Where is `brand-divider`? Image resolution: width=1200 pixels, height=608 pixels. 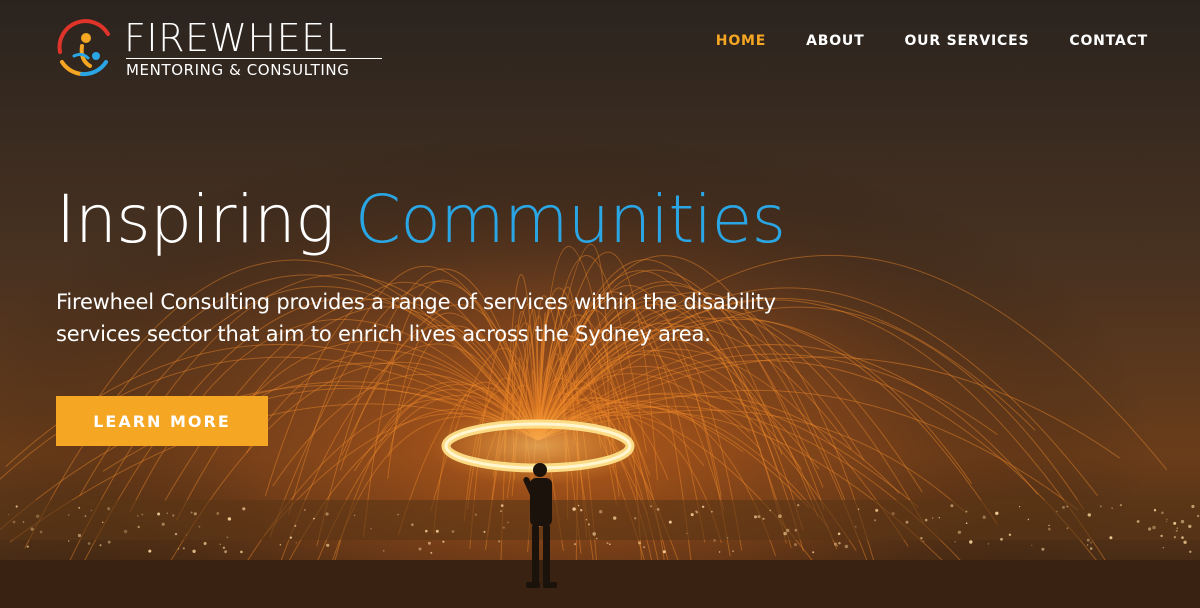
brand-divider is located at coordinates (254, 58).